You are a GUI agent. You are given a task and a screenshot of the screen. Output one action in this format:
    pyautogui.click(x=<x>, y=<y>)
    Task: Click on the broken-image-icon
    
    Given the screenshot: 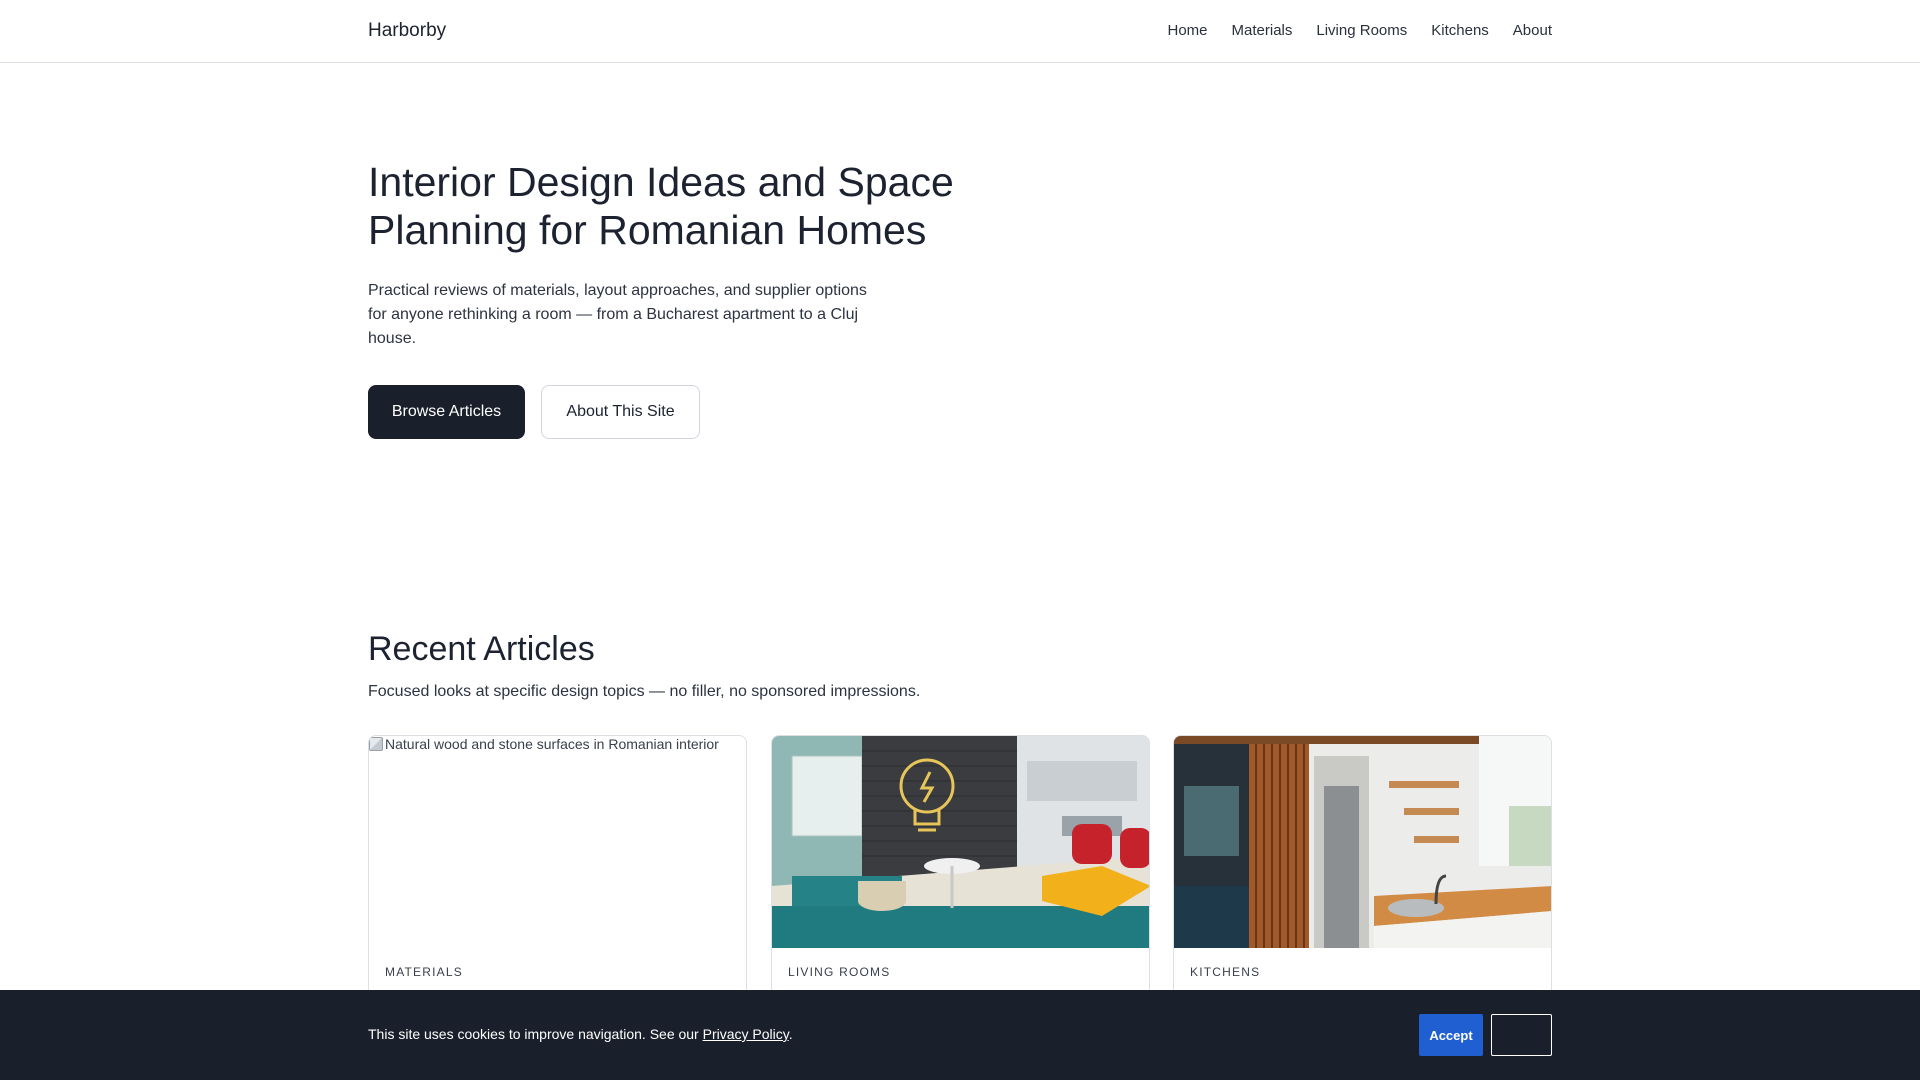 What is the action you would take?
    pyautogui.click(x=376, y=744)
    